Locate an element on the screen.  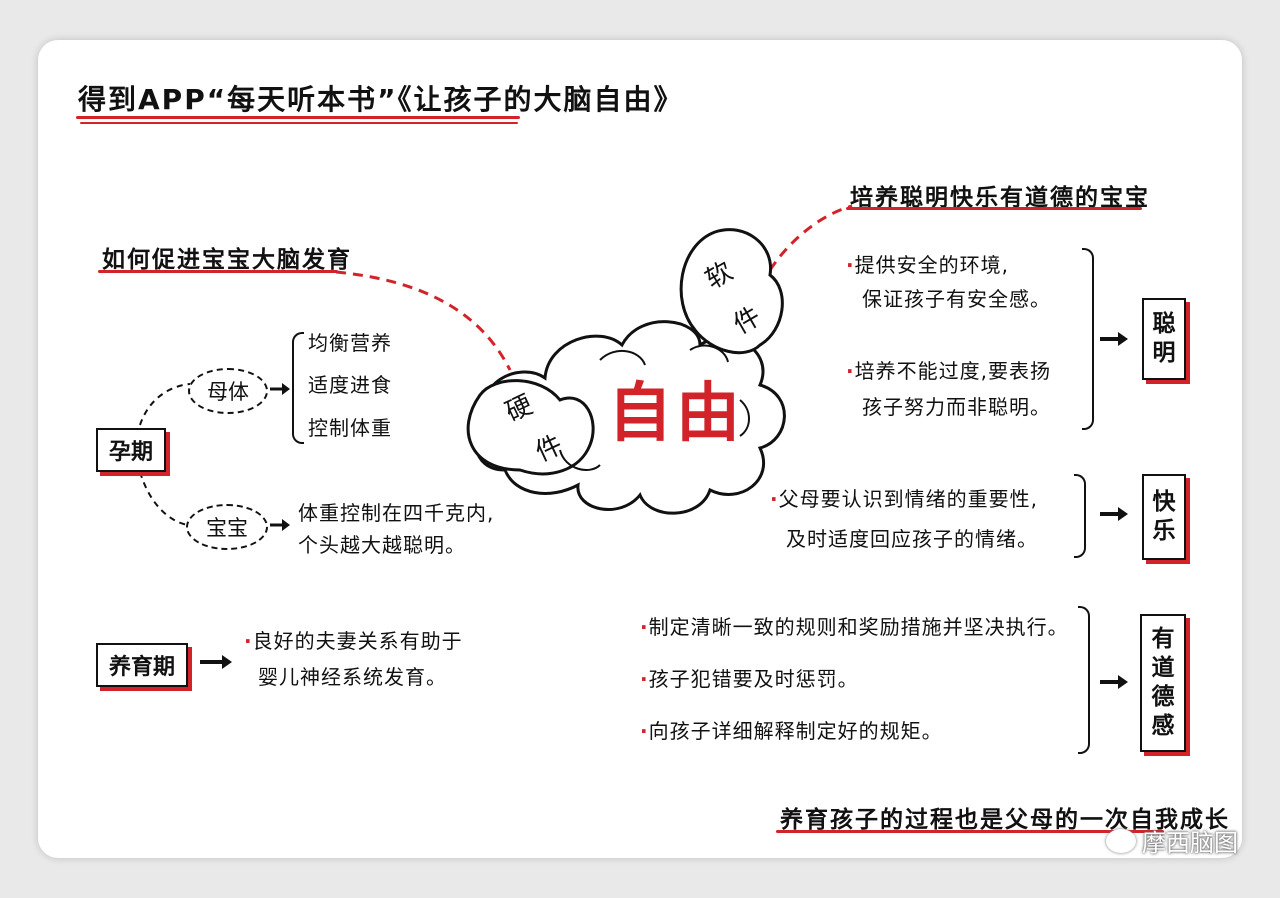
connector-pregnancy-mother is located at coordinates (165, 404).